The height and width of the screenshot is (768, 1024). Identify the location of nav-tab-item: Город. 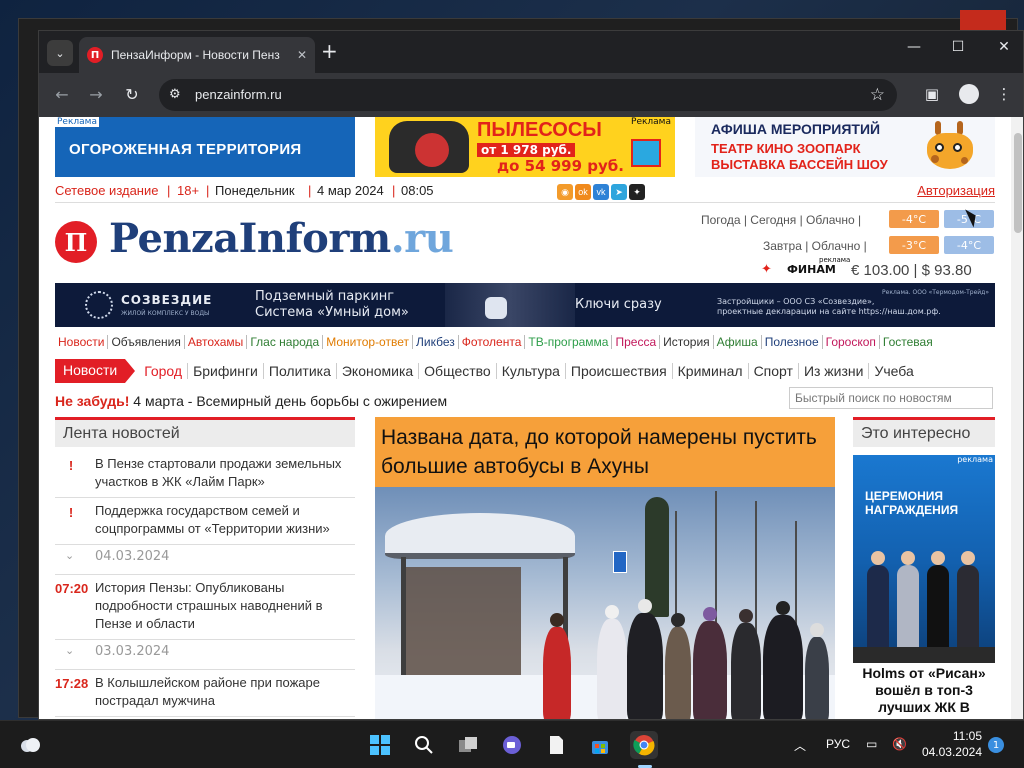
(164, 371).